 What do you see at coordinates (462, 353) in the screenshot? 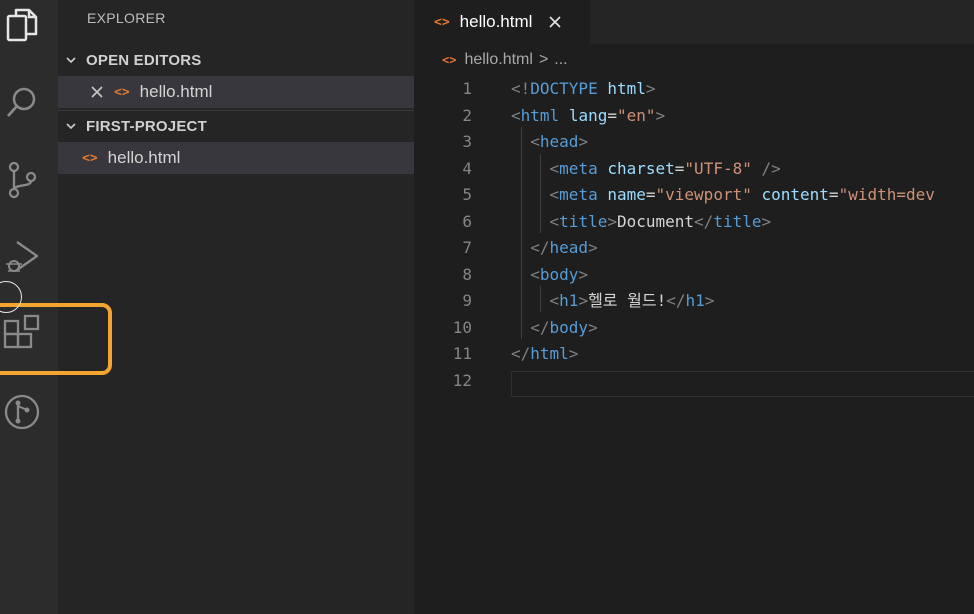
I see `line-number: 11` at bounding box center [462, 353].